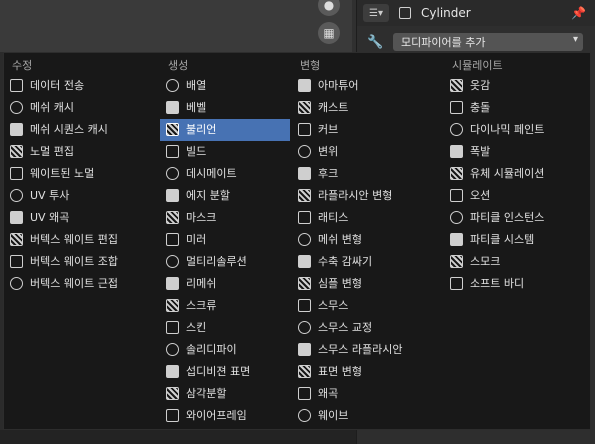 This screenshot has height=444, width=595. Describe the element at coordinates (367, 416) in the screenshot. I see `menu-item: 웨이브` at that location.